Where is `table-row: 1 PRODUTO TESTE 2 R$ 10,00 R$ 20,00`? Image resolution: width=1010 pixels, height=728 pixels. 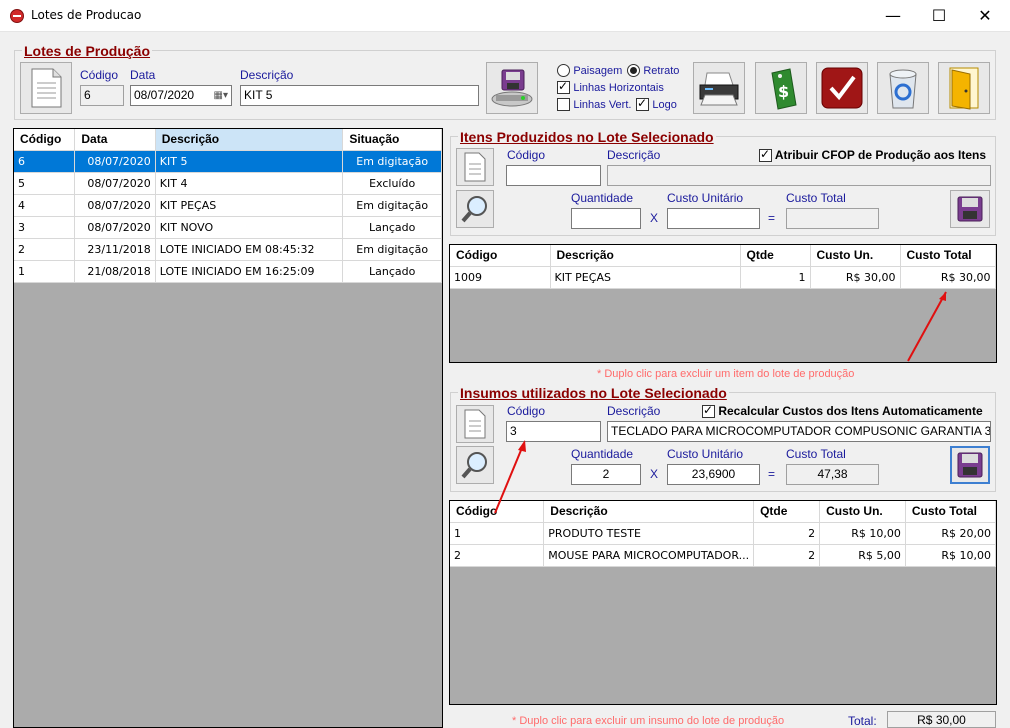 table-row: 1 PRODUTO TESTE 2 R$ 10,00 R$ 20,00 is located at coordinates (723, 533).